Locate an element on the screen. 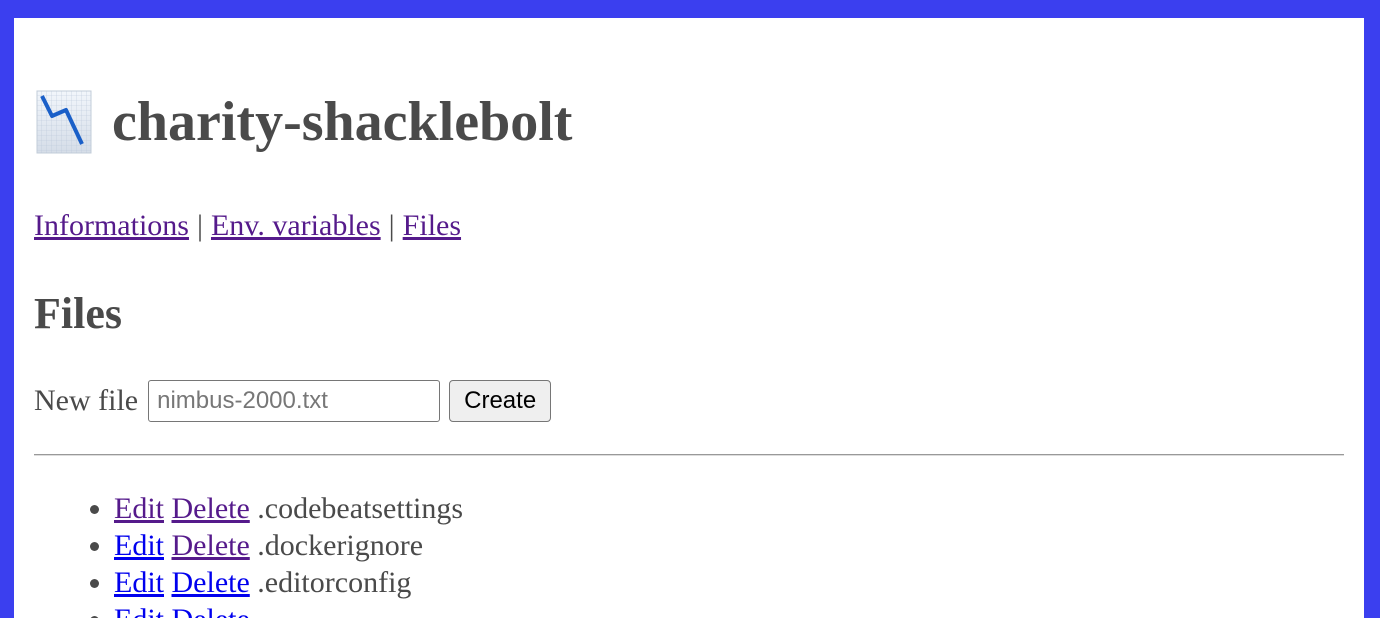  file-list-item: Edit Delete .editorconfig is located at coordinates (288, 582).